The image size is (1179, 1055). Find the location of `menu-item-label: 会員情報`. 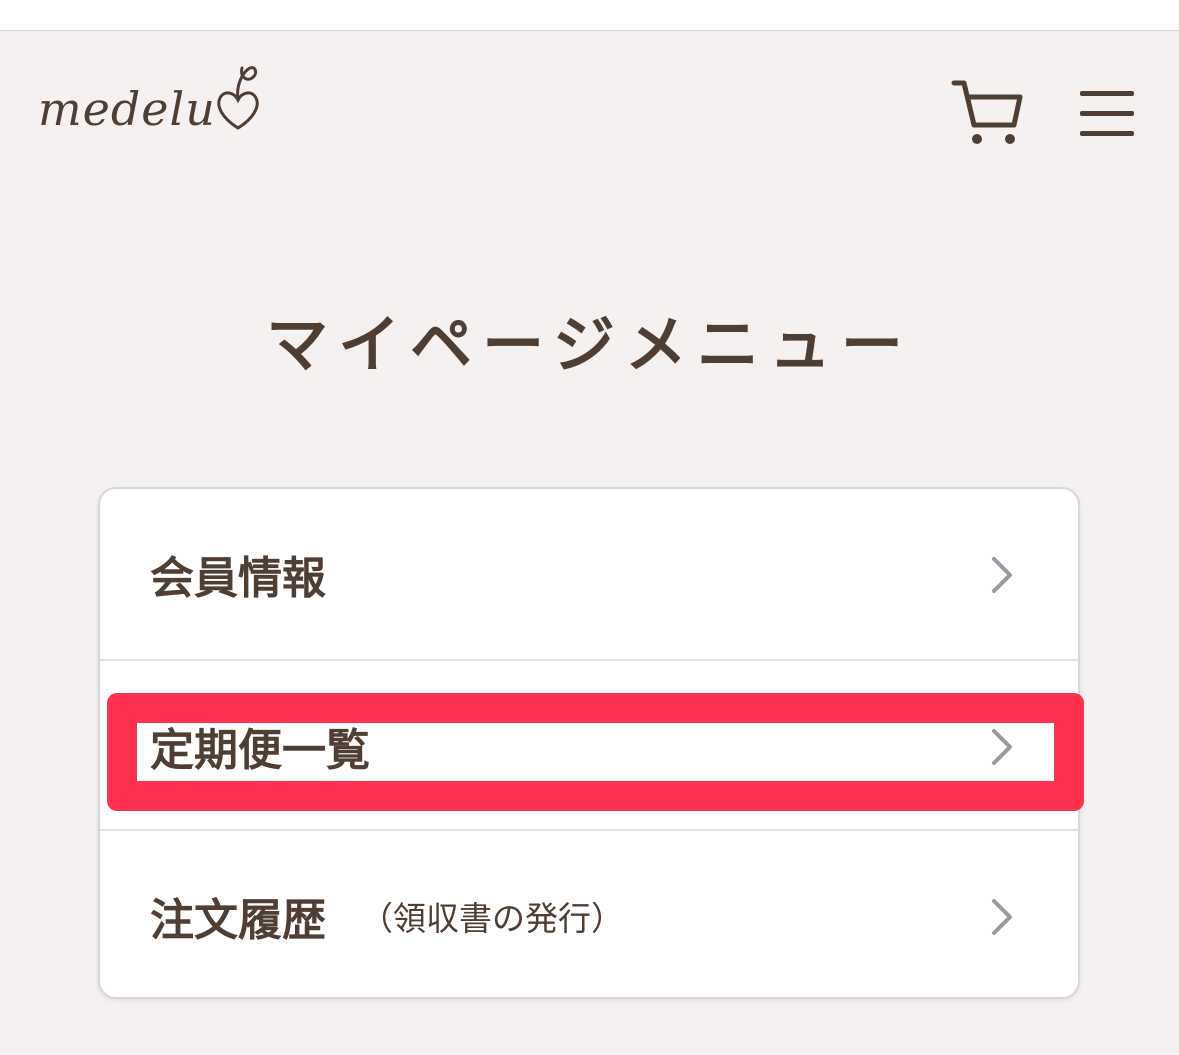

menu-item-label: 会員情報 is located at coordinates (238, 574).